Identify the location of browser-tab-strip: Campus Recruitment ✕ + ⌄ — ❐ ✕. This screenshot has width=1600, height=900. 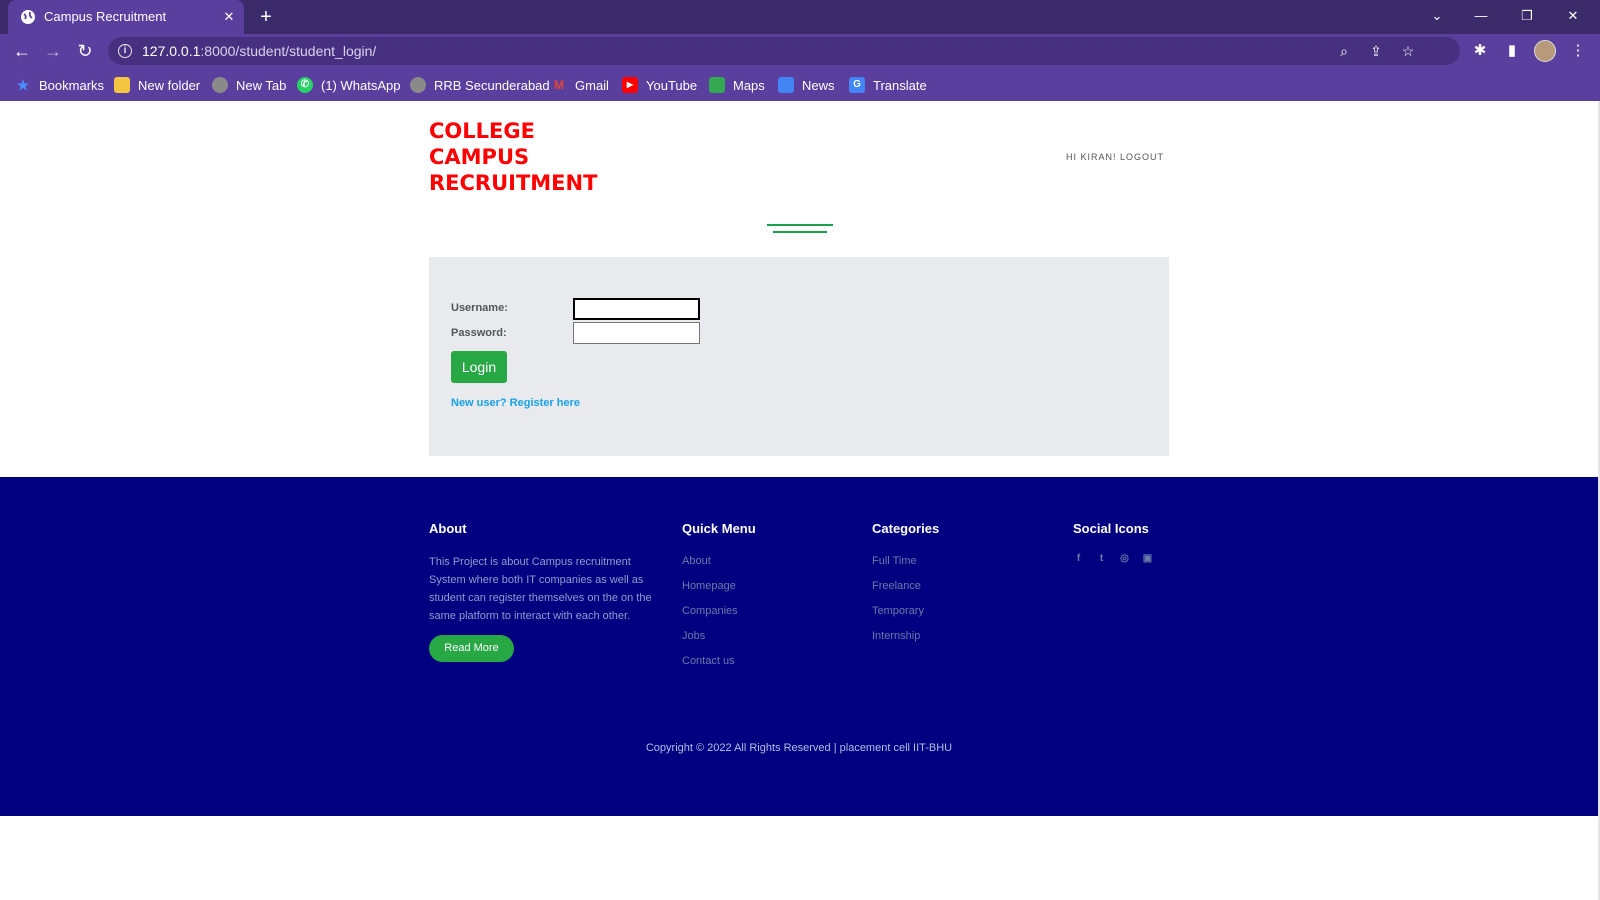
(800, 17).